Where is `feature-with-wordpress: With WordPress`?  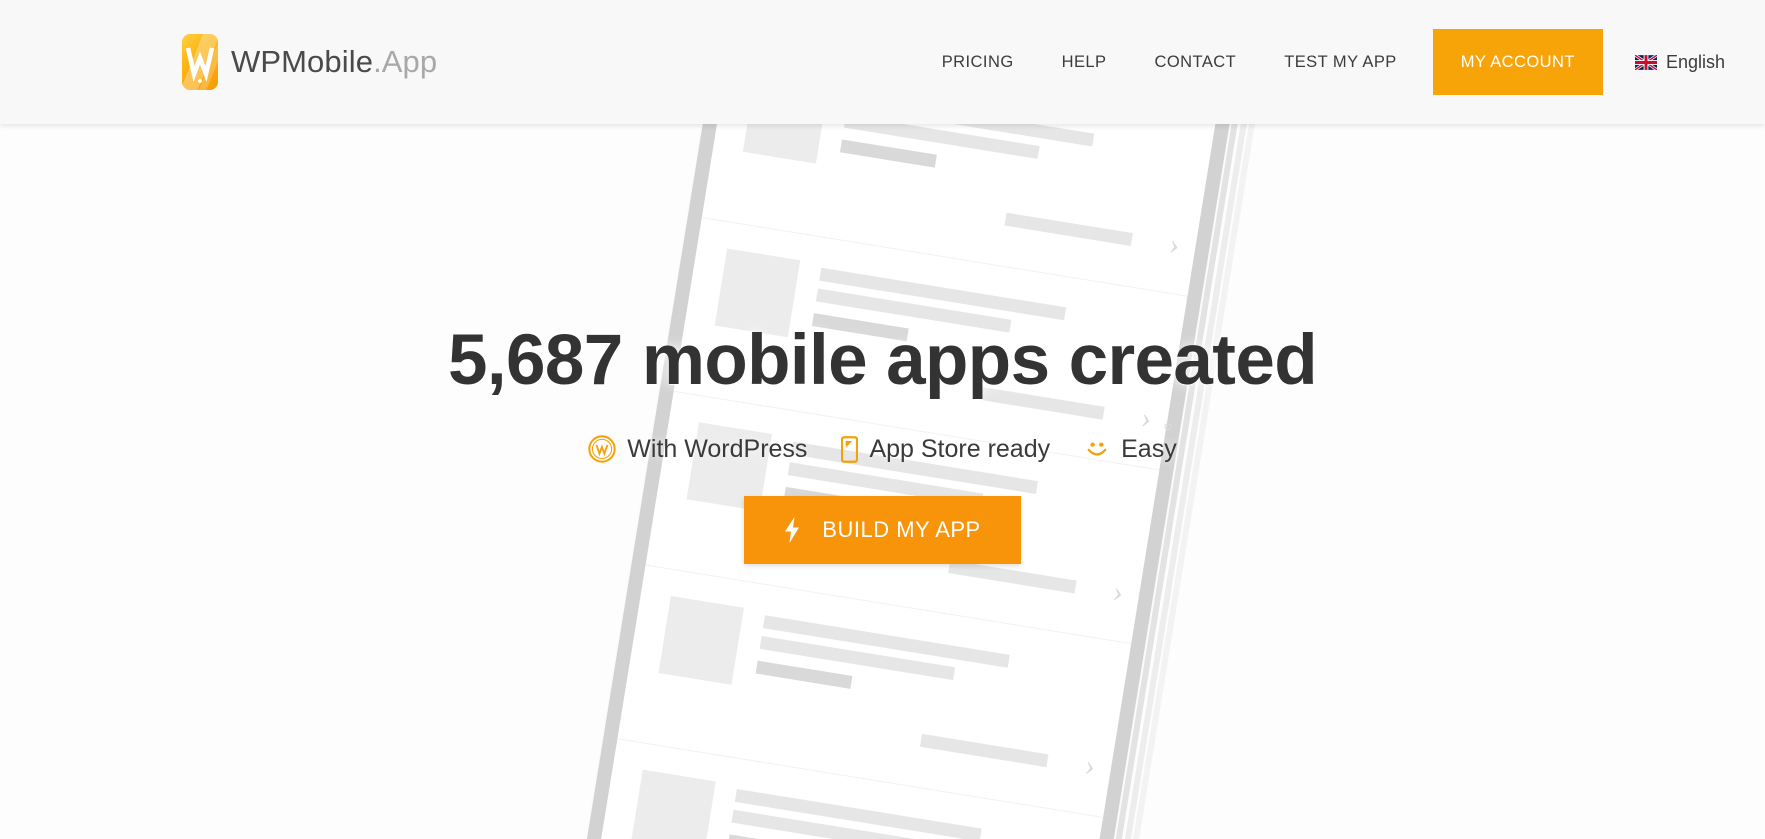
feature-with-wordpress: With WordPress is located at coordinates (697, 449).